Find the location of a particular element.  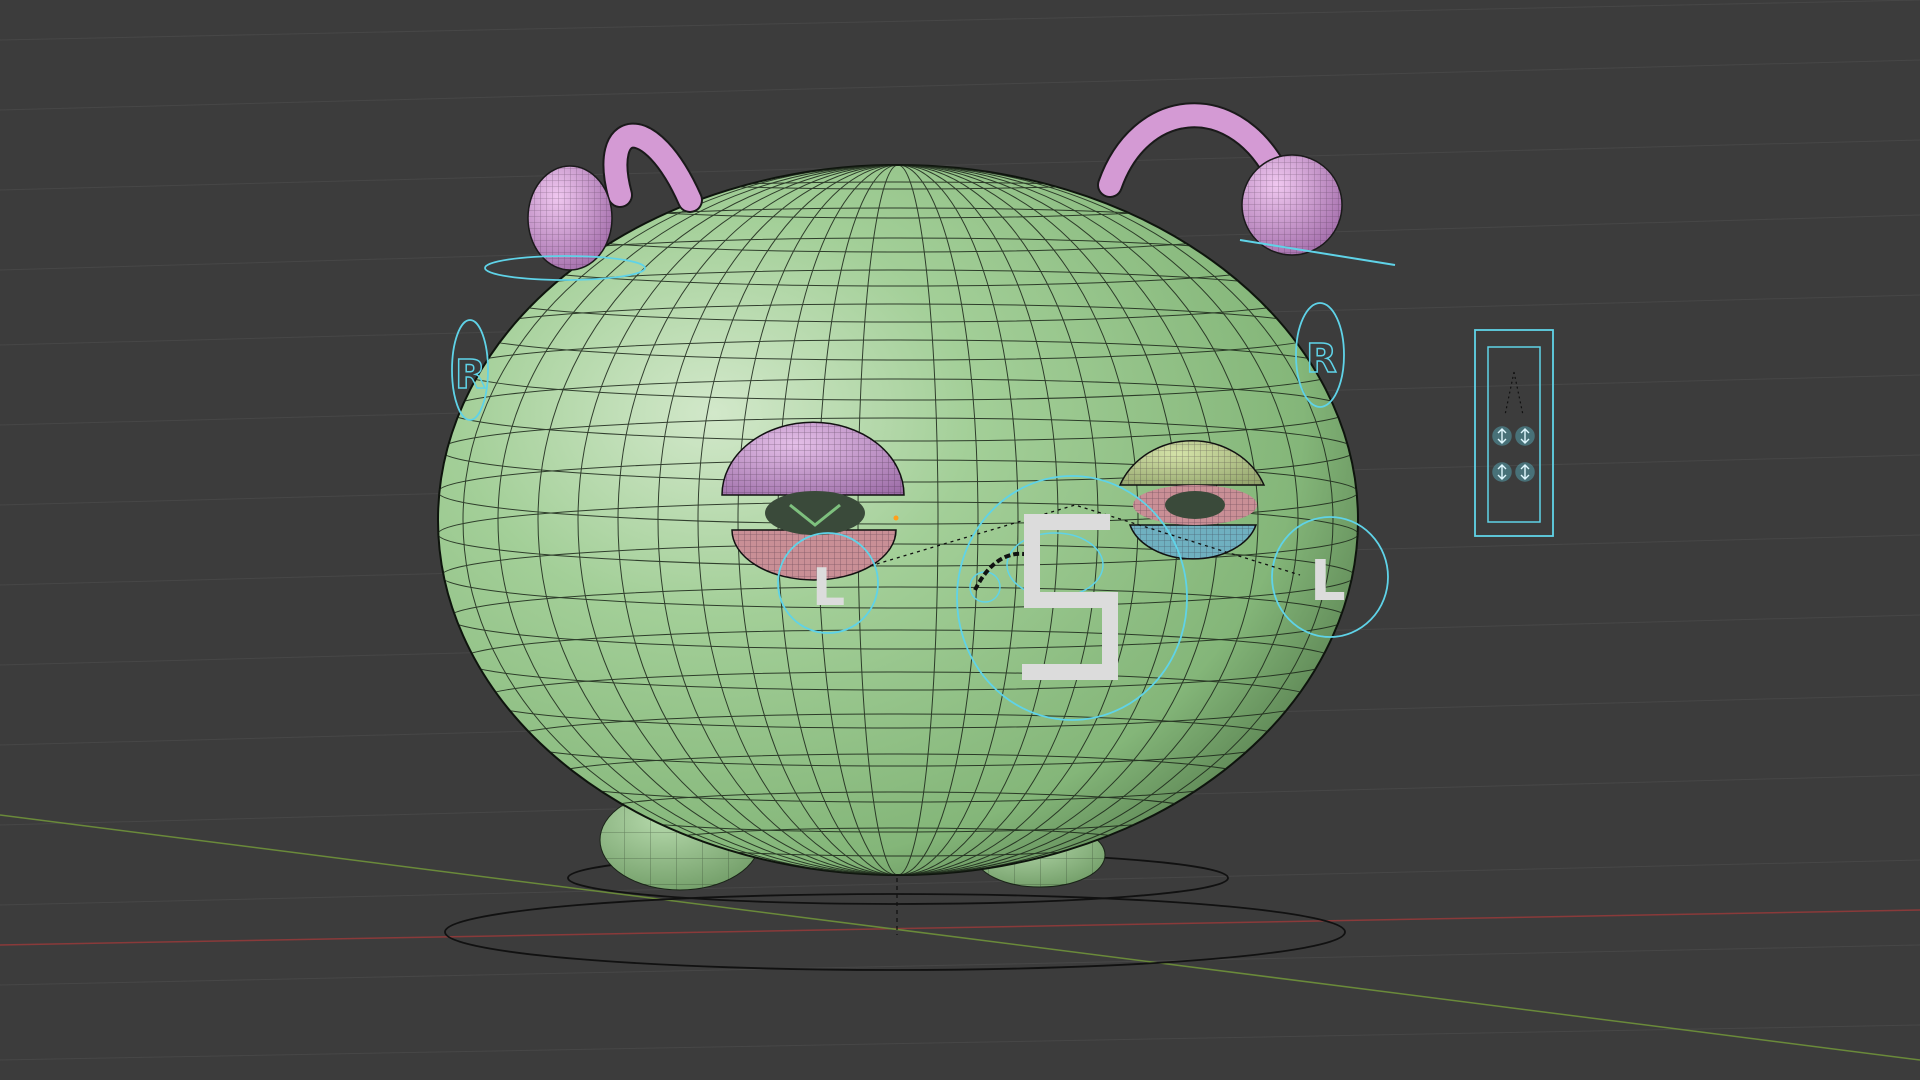

ear-right-label: R is located at coordinates (1321, 359).